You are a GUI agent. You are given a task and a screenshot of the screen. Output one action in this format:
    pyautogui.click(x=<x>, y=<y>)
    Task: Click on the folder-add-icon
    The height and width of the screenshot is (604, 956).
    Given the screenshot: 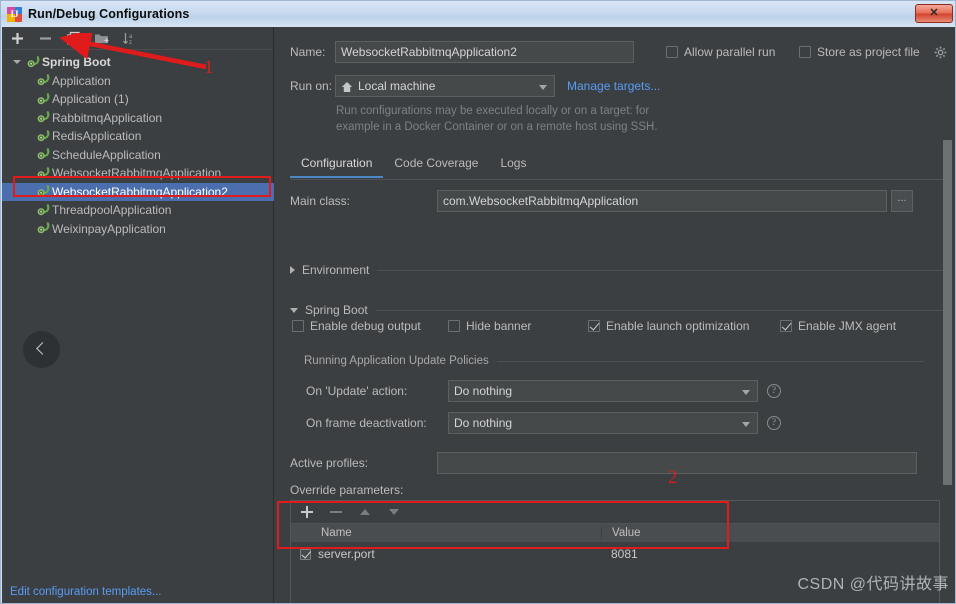 What is the action you would take?
    pyautogui.click(x=101, y=38)
    